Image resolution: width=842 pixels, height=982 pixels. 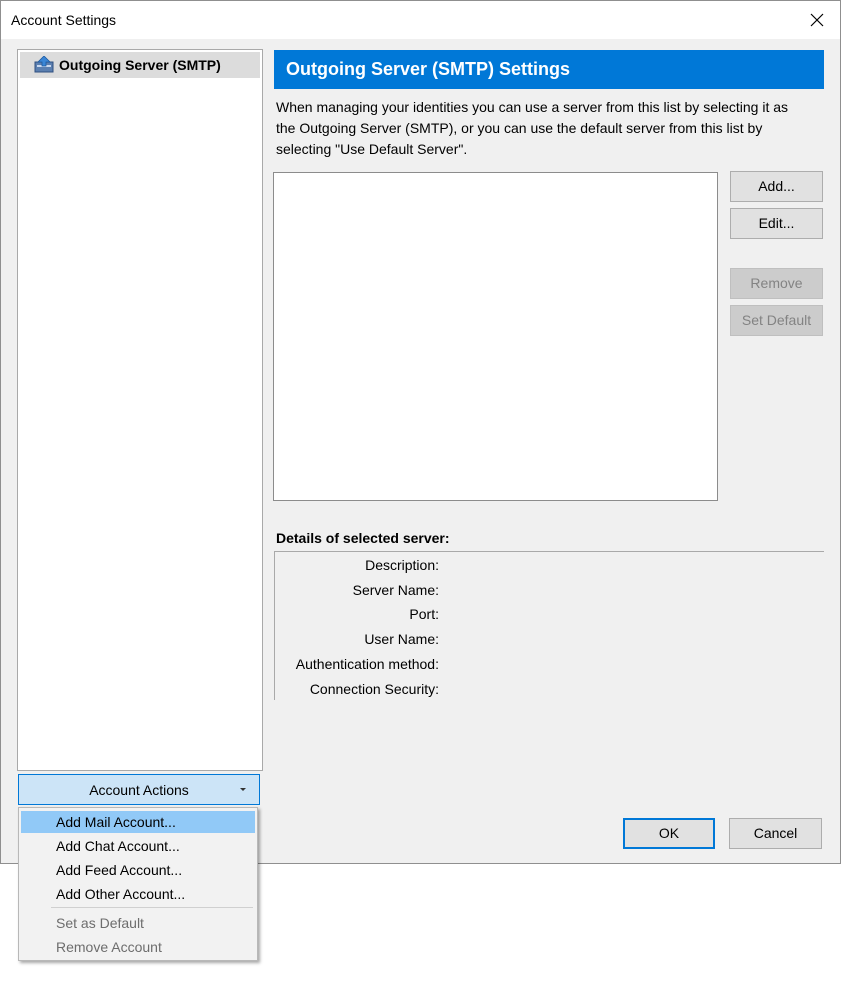 I want to click on account-actions-button: Account Actions, so click(x=139, y=789).